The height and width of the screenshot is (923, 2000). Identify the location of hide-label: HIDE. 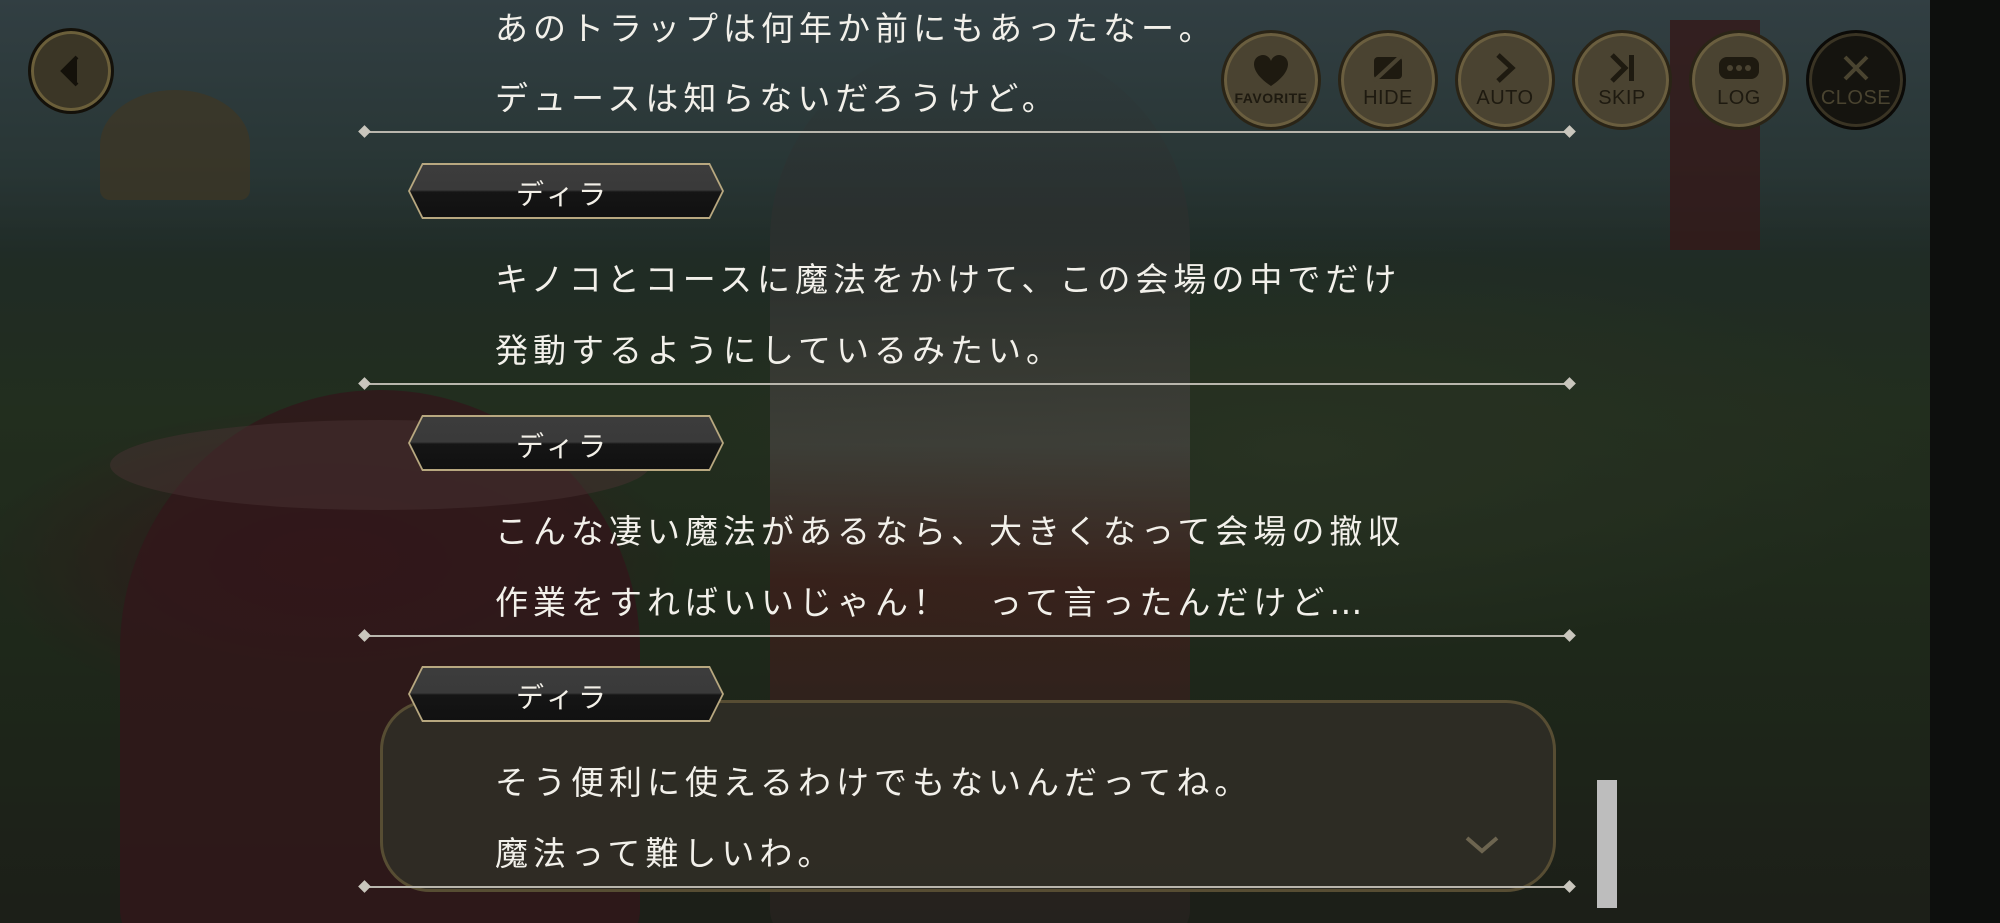
(1388, 97).